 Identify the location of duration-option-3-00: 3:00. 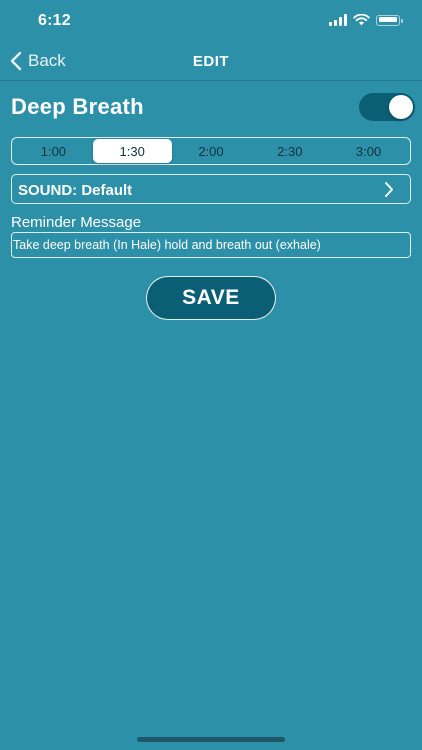
(368, 151).